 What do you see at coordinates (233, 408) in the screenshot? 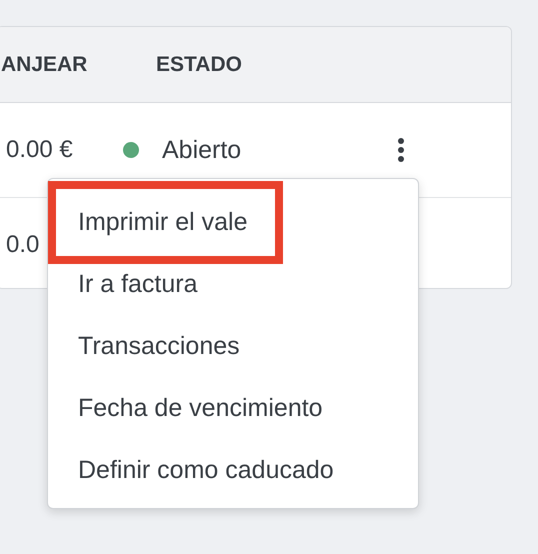
I see `menu-item: Fecha de vencimiento` at bounding box center [233, 408].